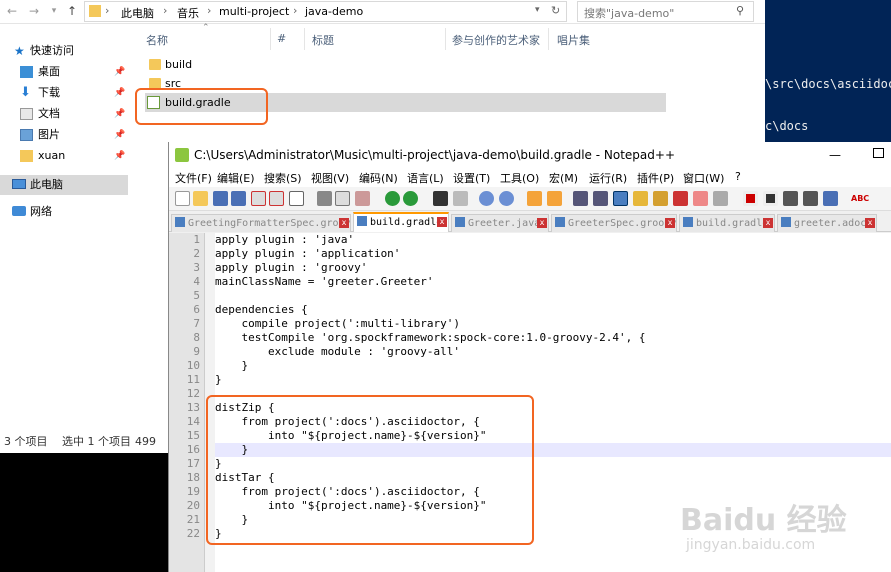 The width and height of the screenshot is (891, 572). I want to click on line-number: 16, so click(193, 449).